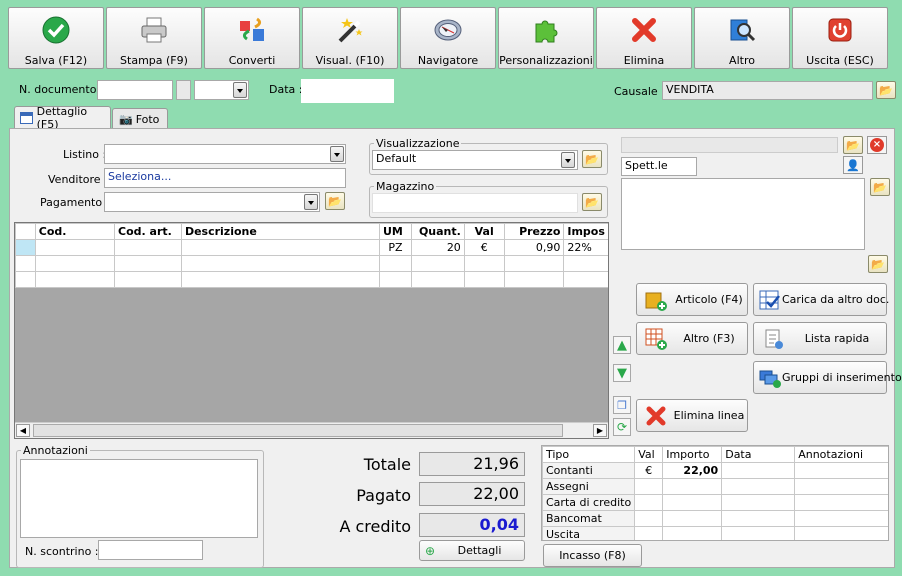 The image size is (902, 576). Describe the element at coordinates (622, 405) in the screenshot. I see `copy-row-button: ❐` at that location.